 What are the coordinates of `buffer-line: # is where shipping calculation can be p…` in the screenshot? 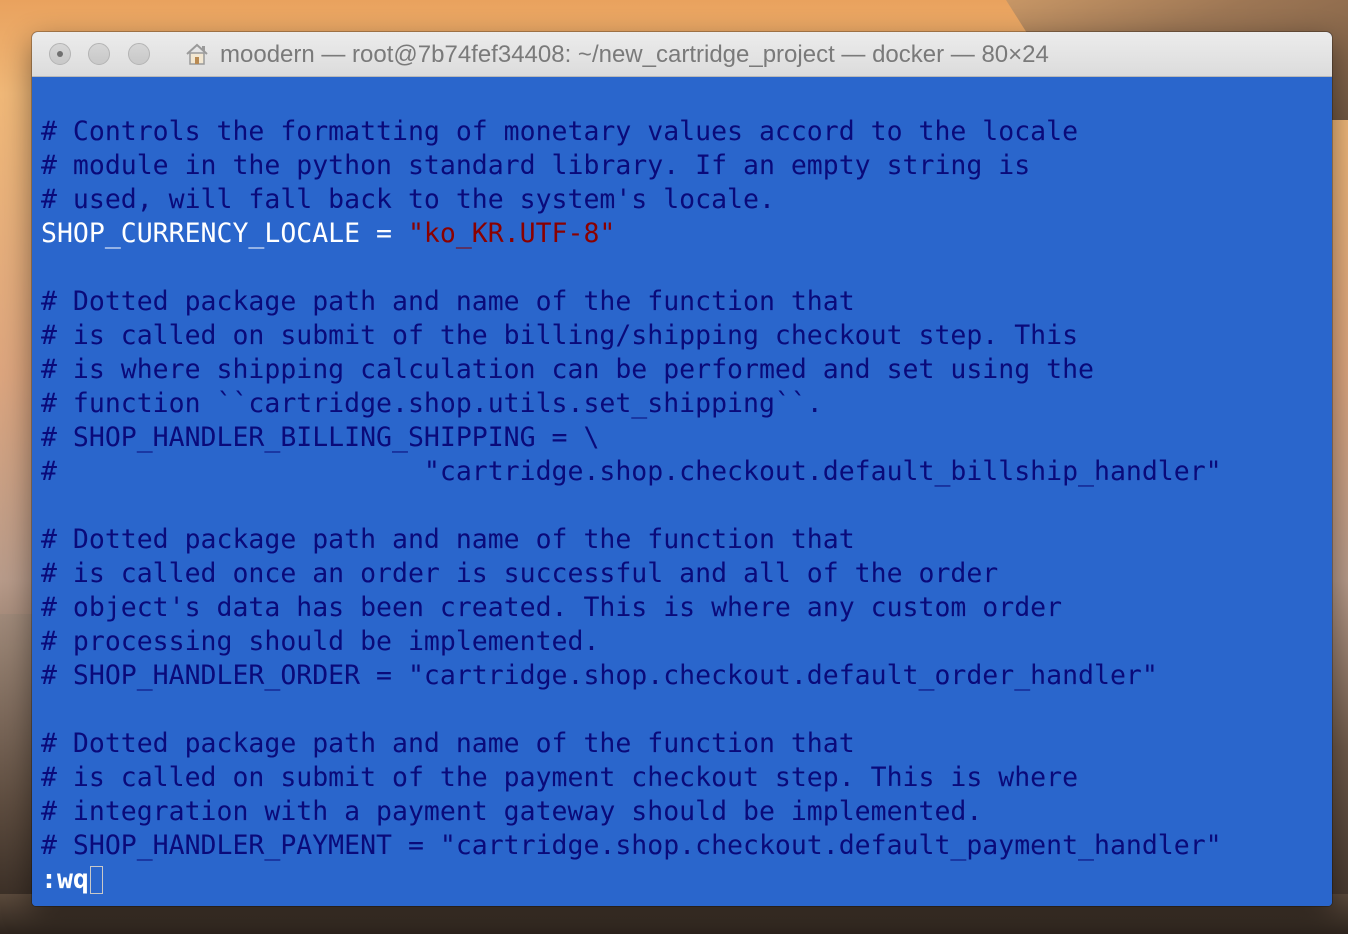 It's located at (567, 369).